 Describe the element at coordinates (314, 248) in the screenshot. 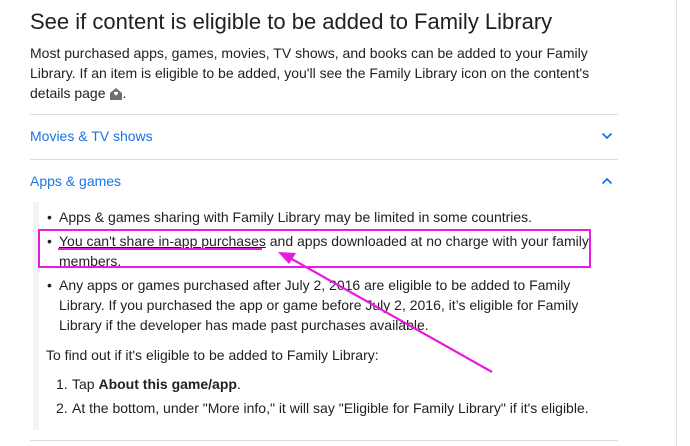

I see `annotation-highlight-box` at that location.